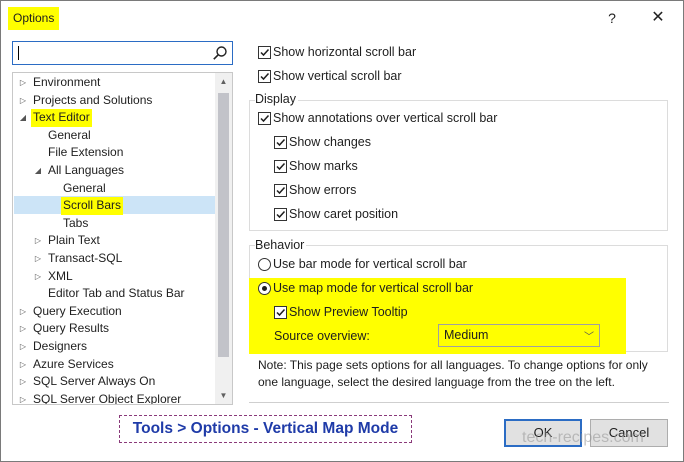  Describe the element at coordinates (589, 337) in the screenshot. I see `chevron-down-icon: ﹀` at that location.